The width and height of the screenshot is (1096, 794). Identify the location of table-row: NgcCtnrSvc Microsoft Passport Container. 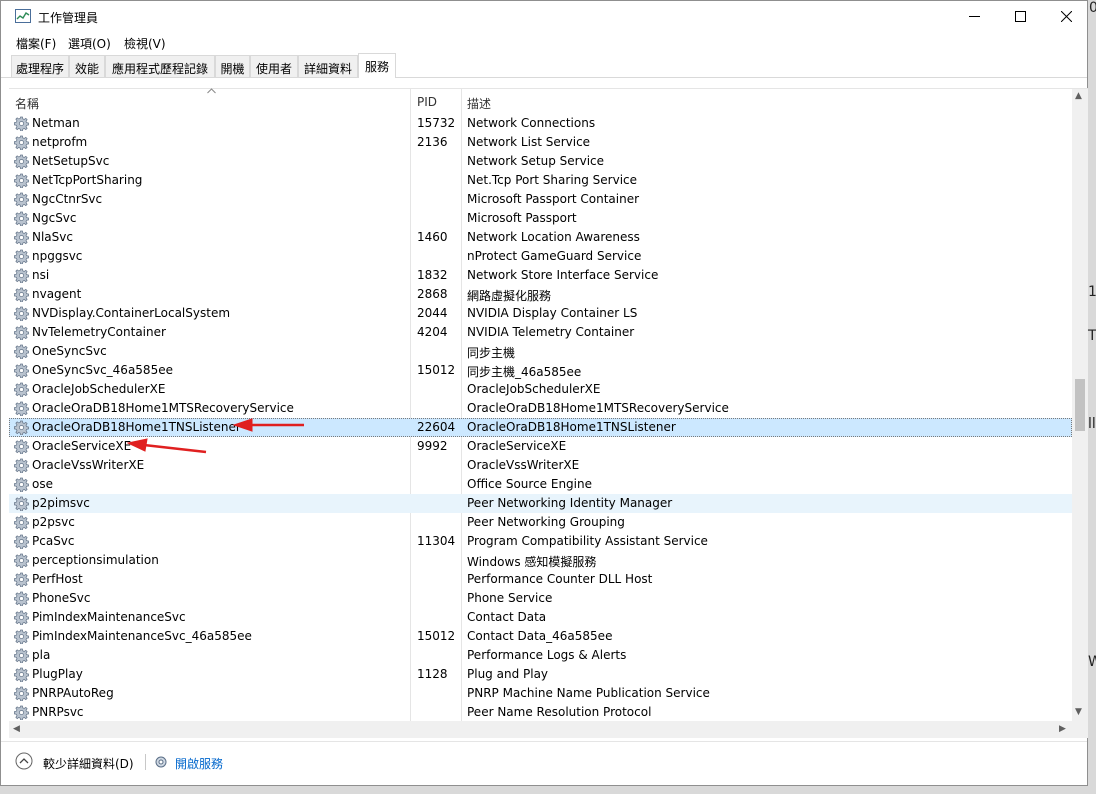
(540, 199).